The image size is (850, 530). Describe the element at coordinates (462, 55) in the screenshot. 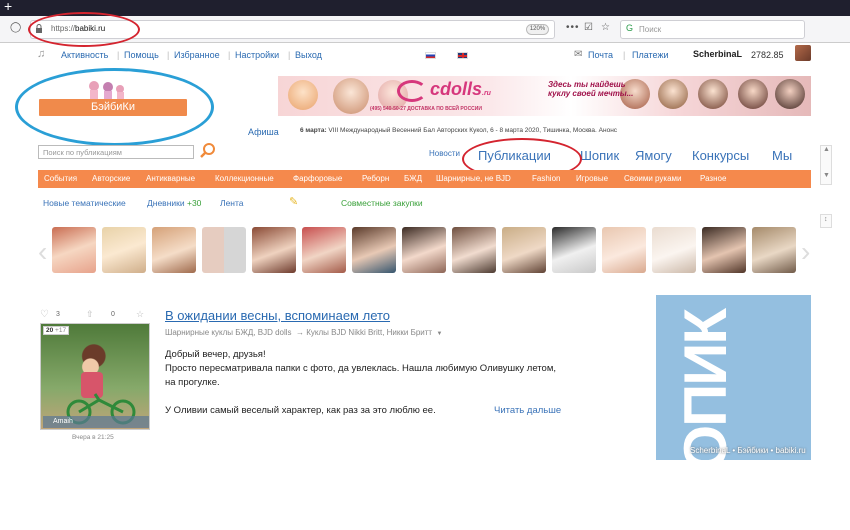

I see `english-flag-icon` at that location.